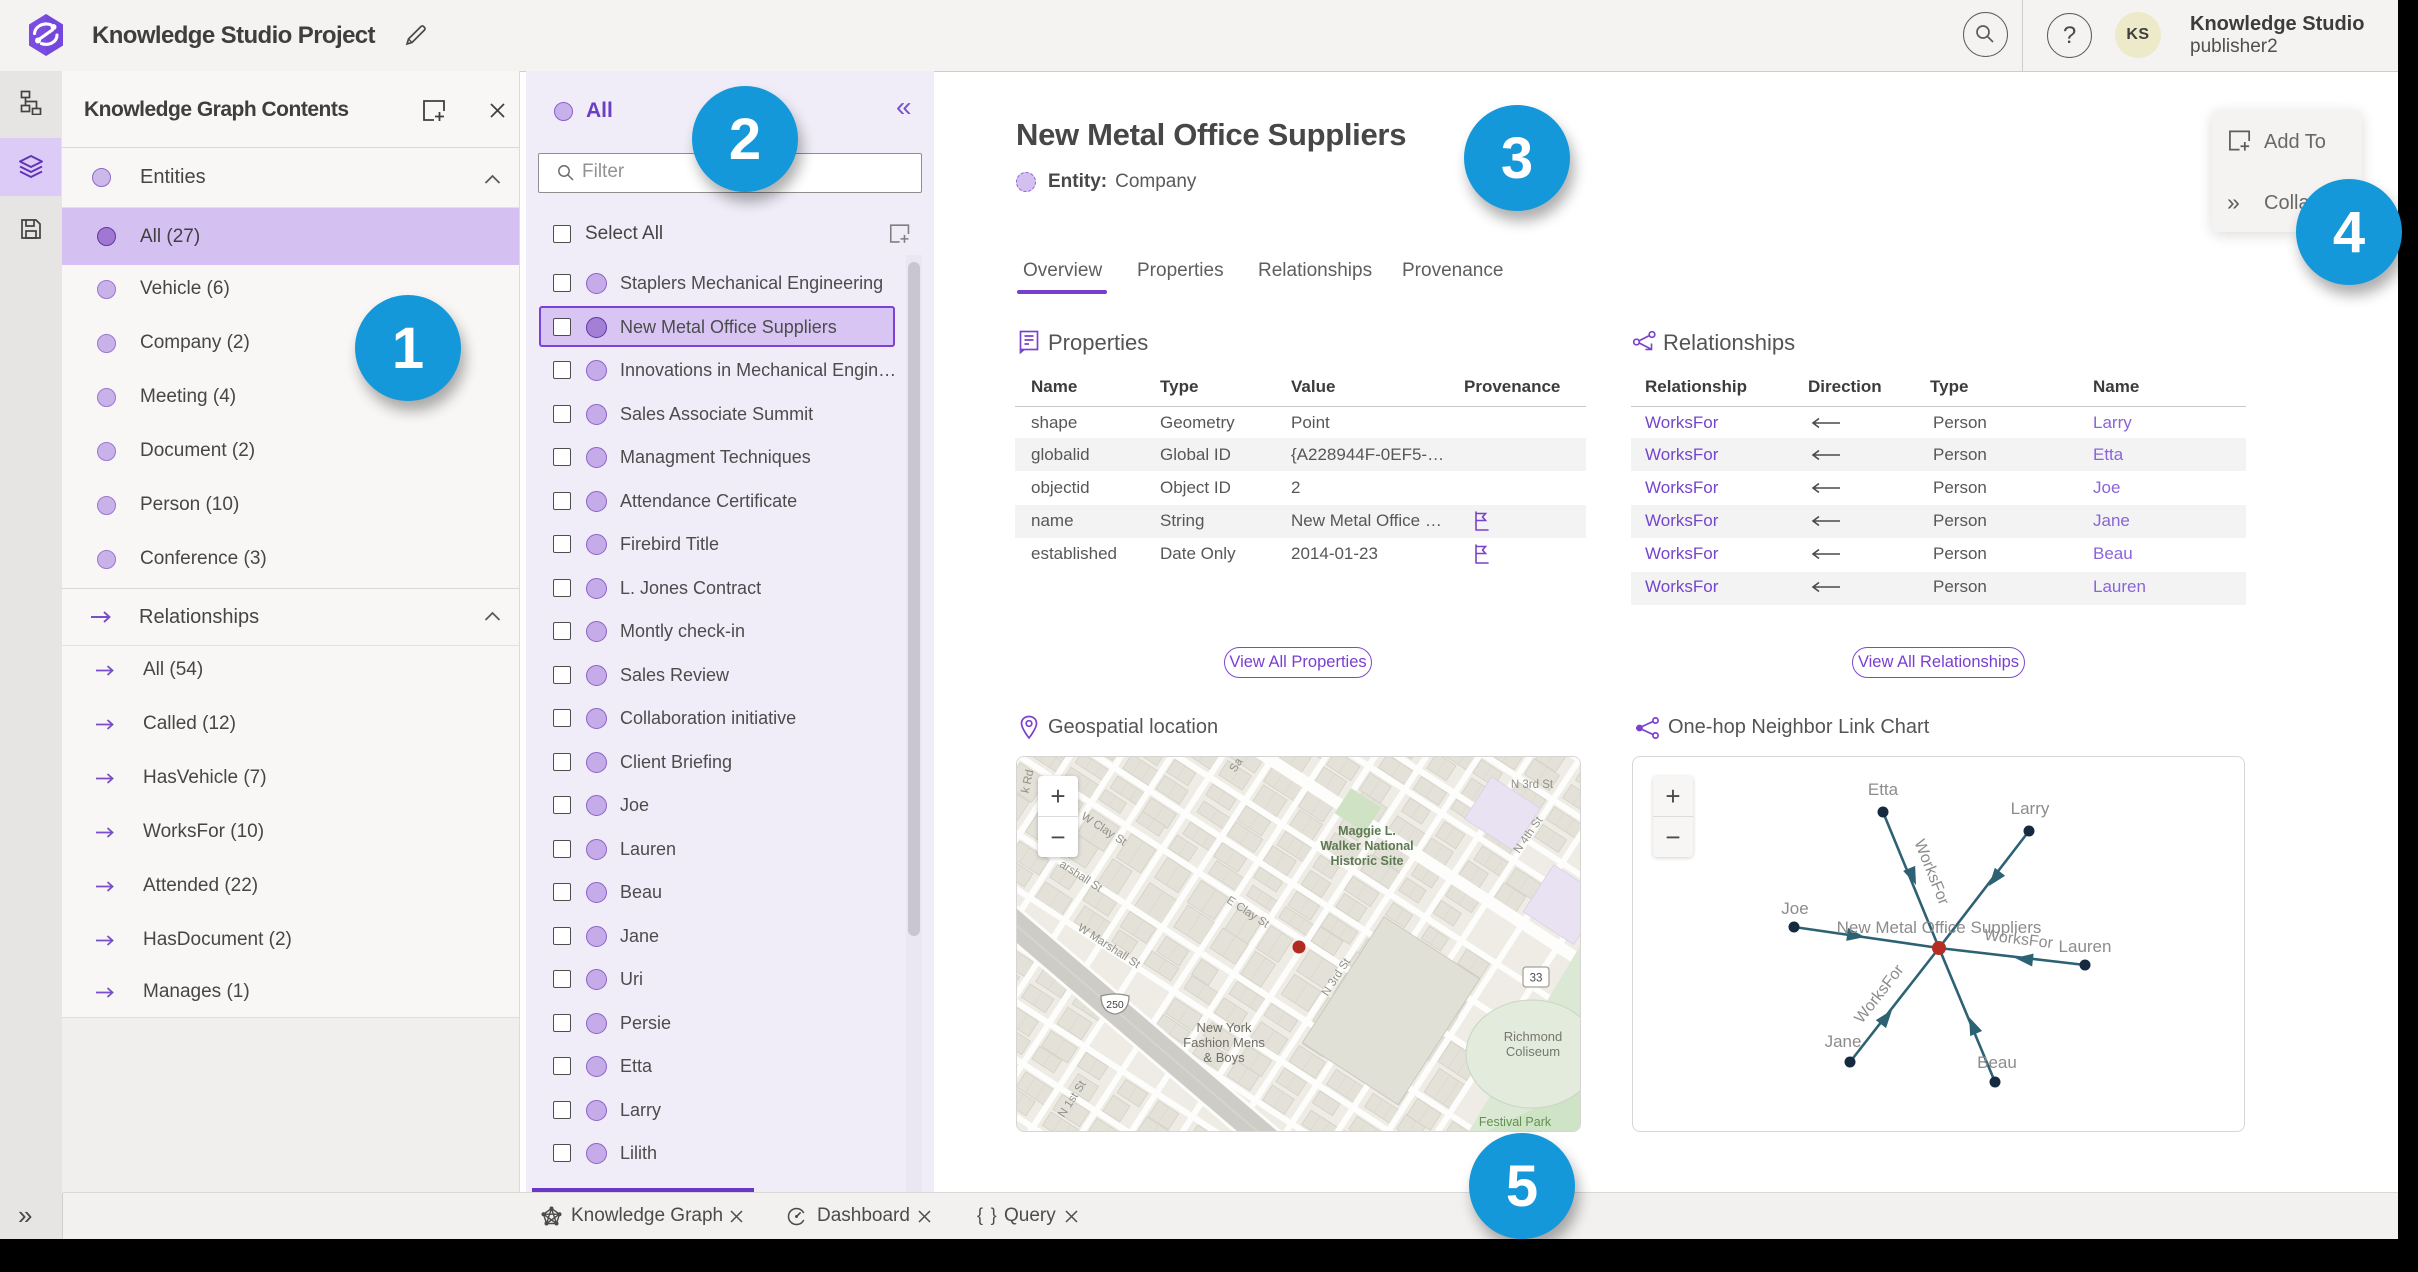 This screenshot has height=1272, width=2418. I want to click on svg-text: Fashion Mens, so click(1224, 1042).